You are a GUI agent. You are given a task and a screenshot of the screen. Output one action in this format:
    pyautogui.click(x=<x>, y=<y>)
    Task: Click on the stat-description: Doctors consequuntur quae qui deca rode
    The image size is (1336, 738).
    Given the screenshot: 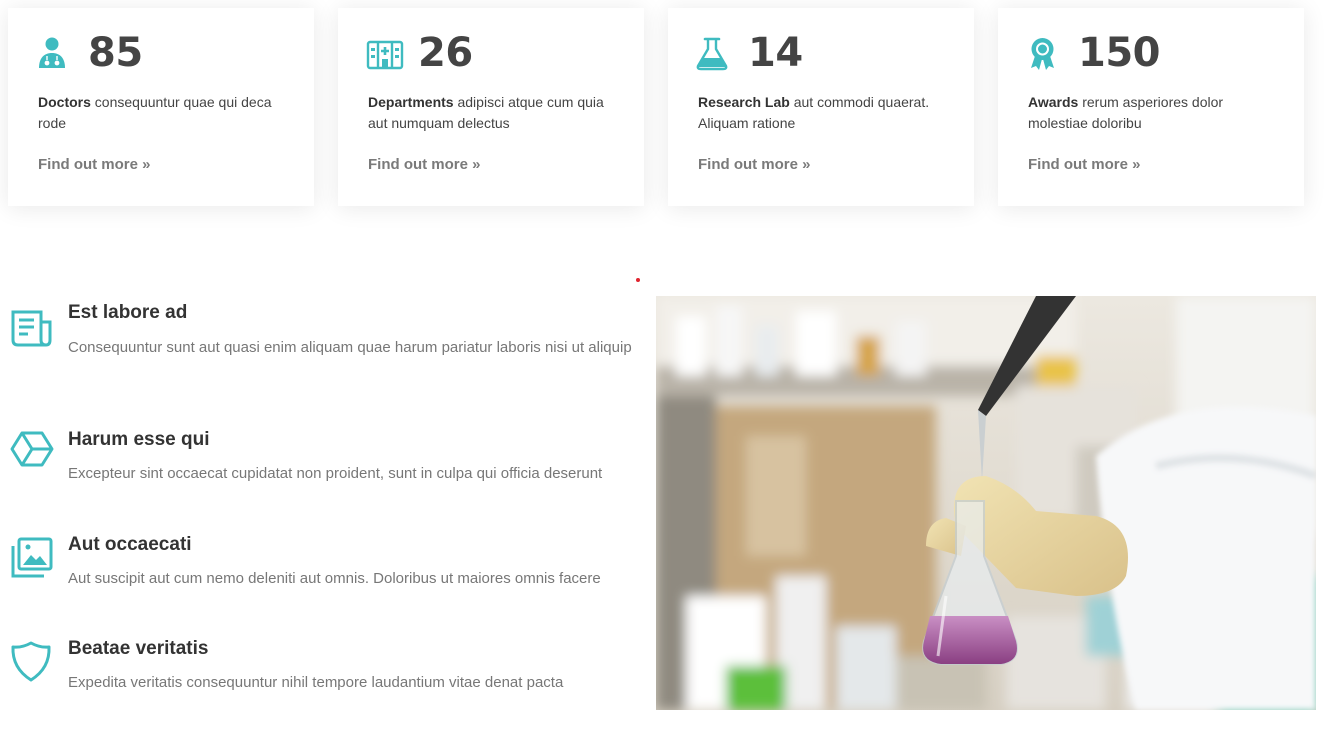 What is the action you would take?
    pyautogui.click(x=163, y=113)
    